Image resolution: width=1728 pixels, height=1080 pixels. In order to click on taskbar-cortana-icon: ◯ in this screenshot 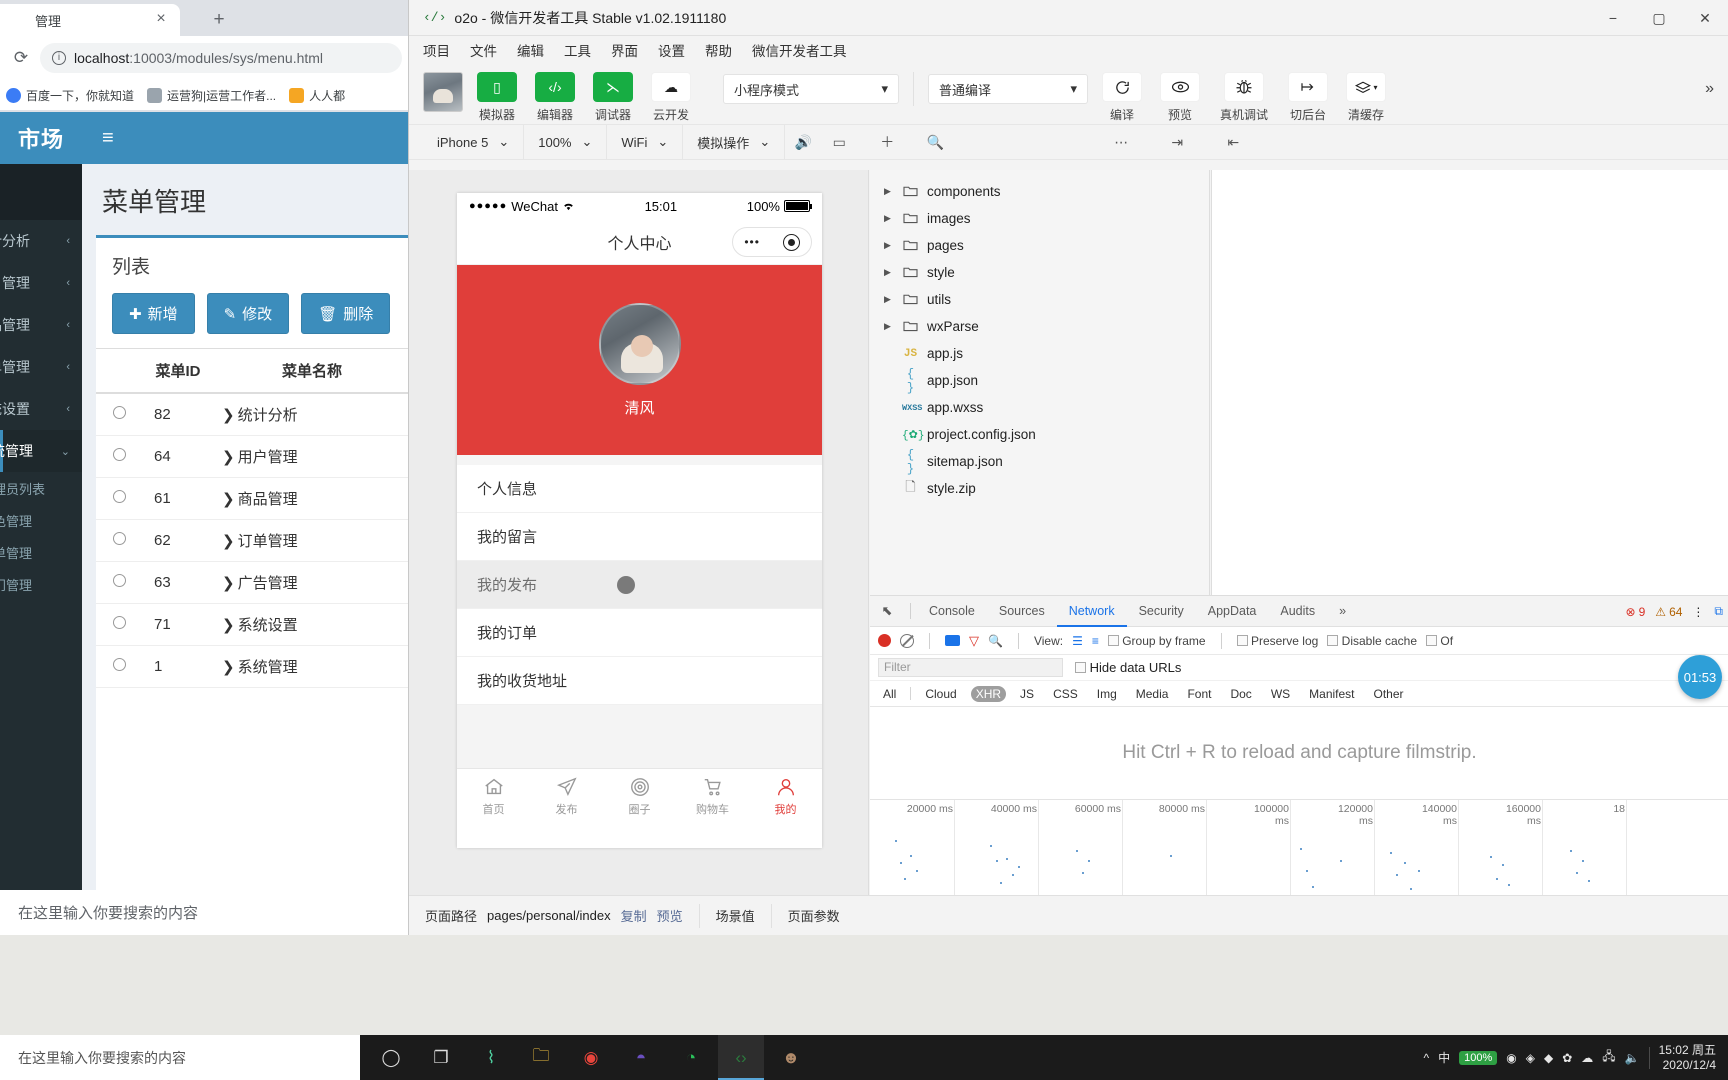, I will do `click(391, 1057)`.